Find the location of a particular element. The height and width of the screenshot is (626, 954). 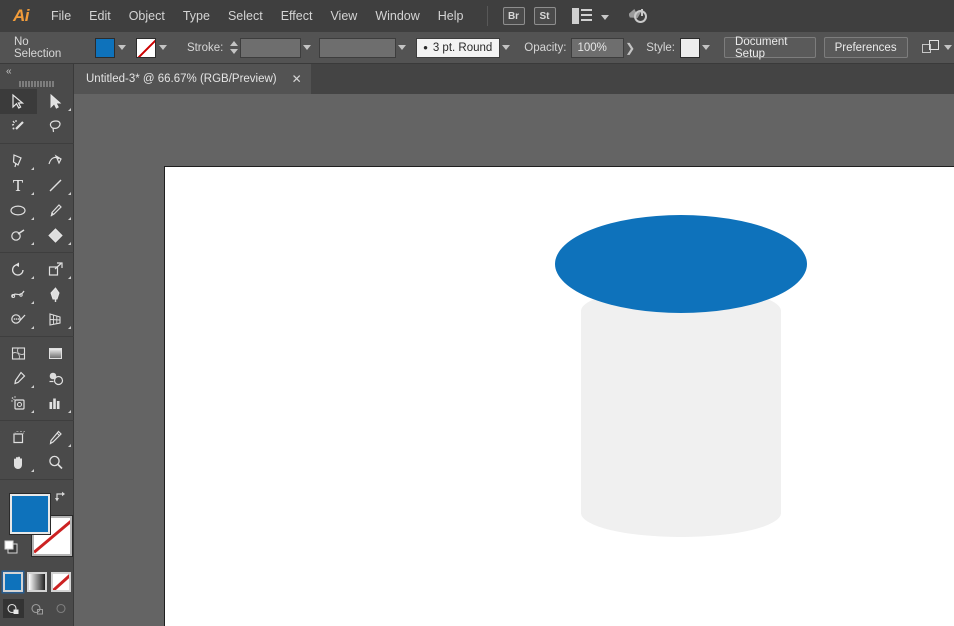

lasso-tool is located at coordinates (55, 126).